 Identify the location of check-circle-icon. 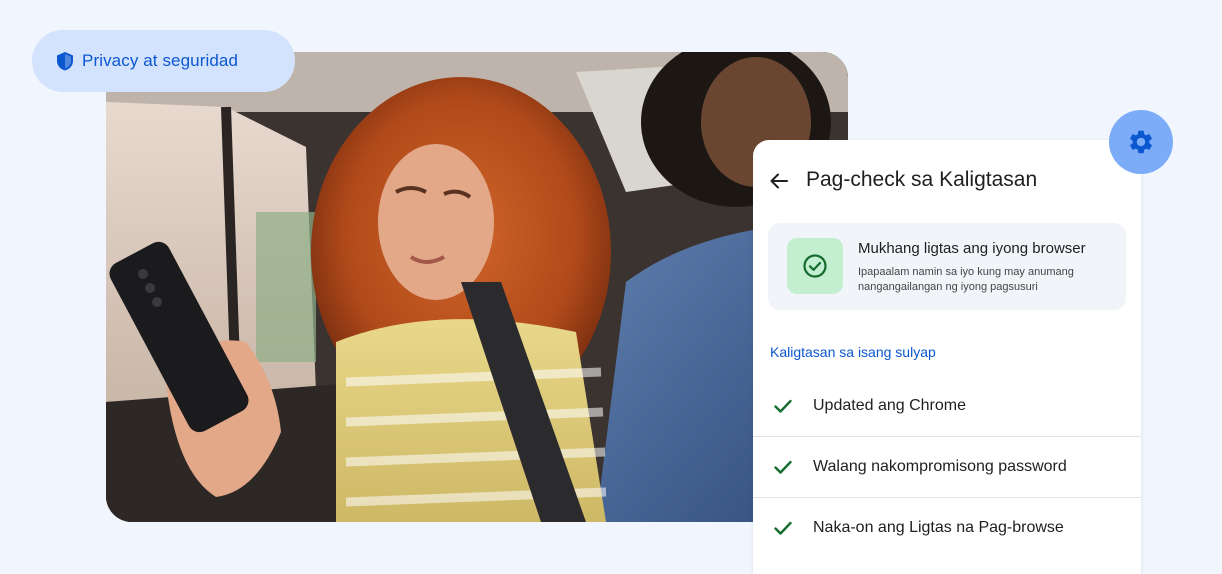
(815, 266).